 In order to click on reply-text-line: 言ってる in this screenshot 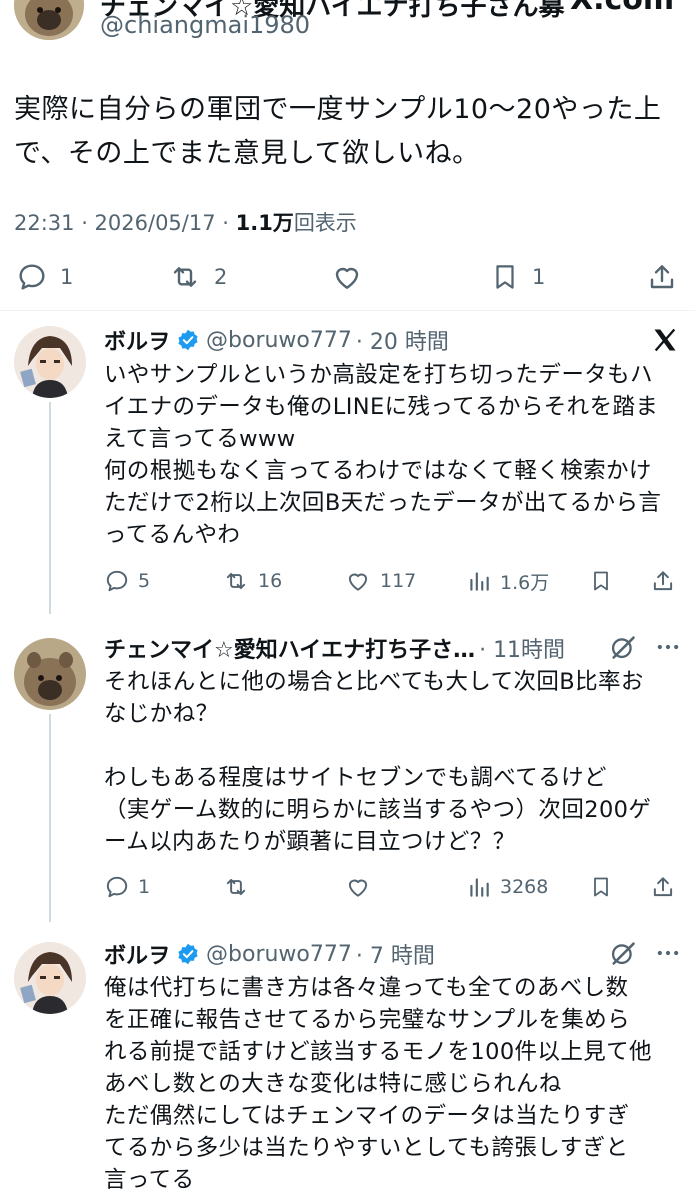, I will do `click(149, 1180)`.